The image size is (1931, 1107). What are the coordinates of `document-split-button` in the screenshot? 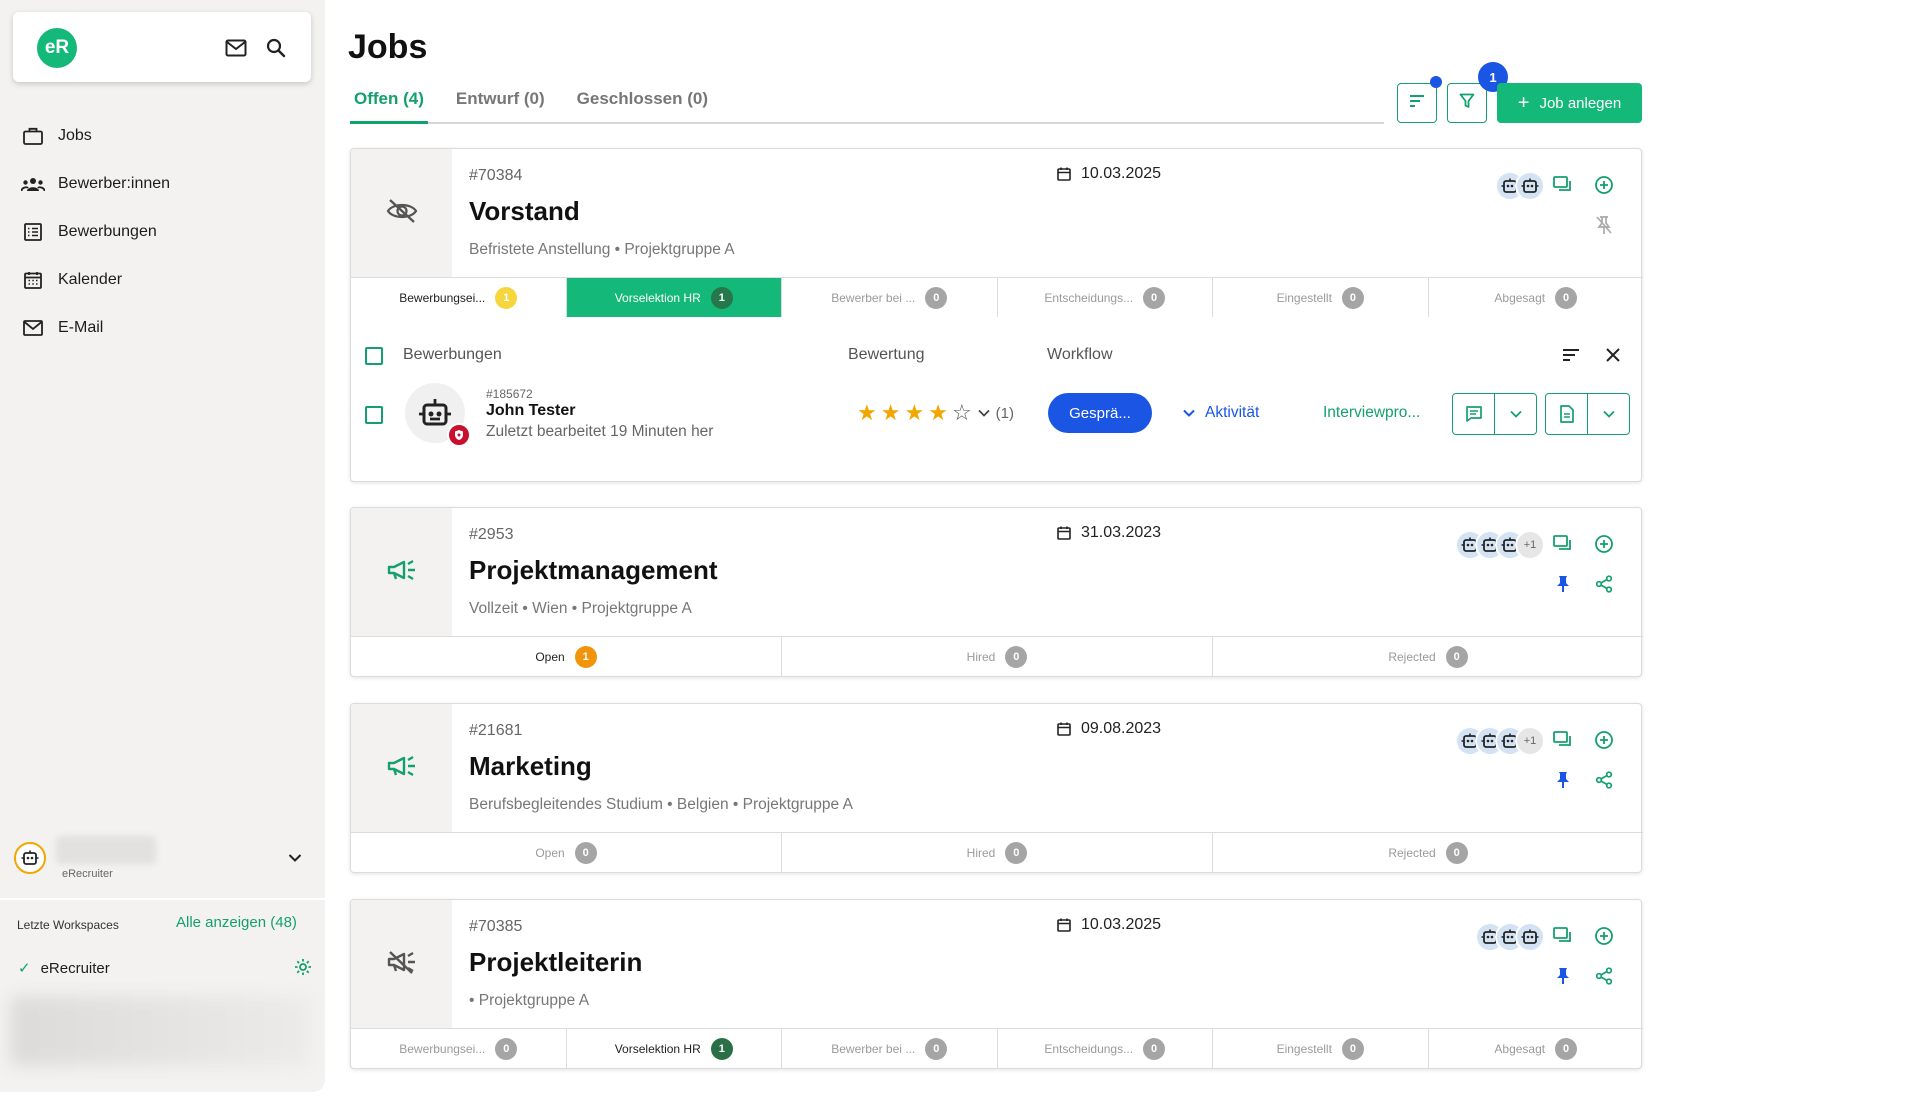 It's located at (1587, 414).